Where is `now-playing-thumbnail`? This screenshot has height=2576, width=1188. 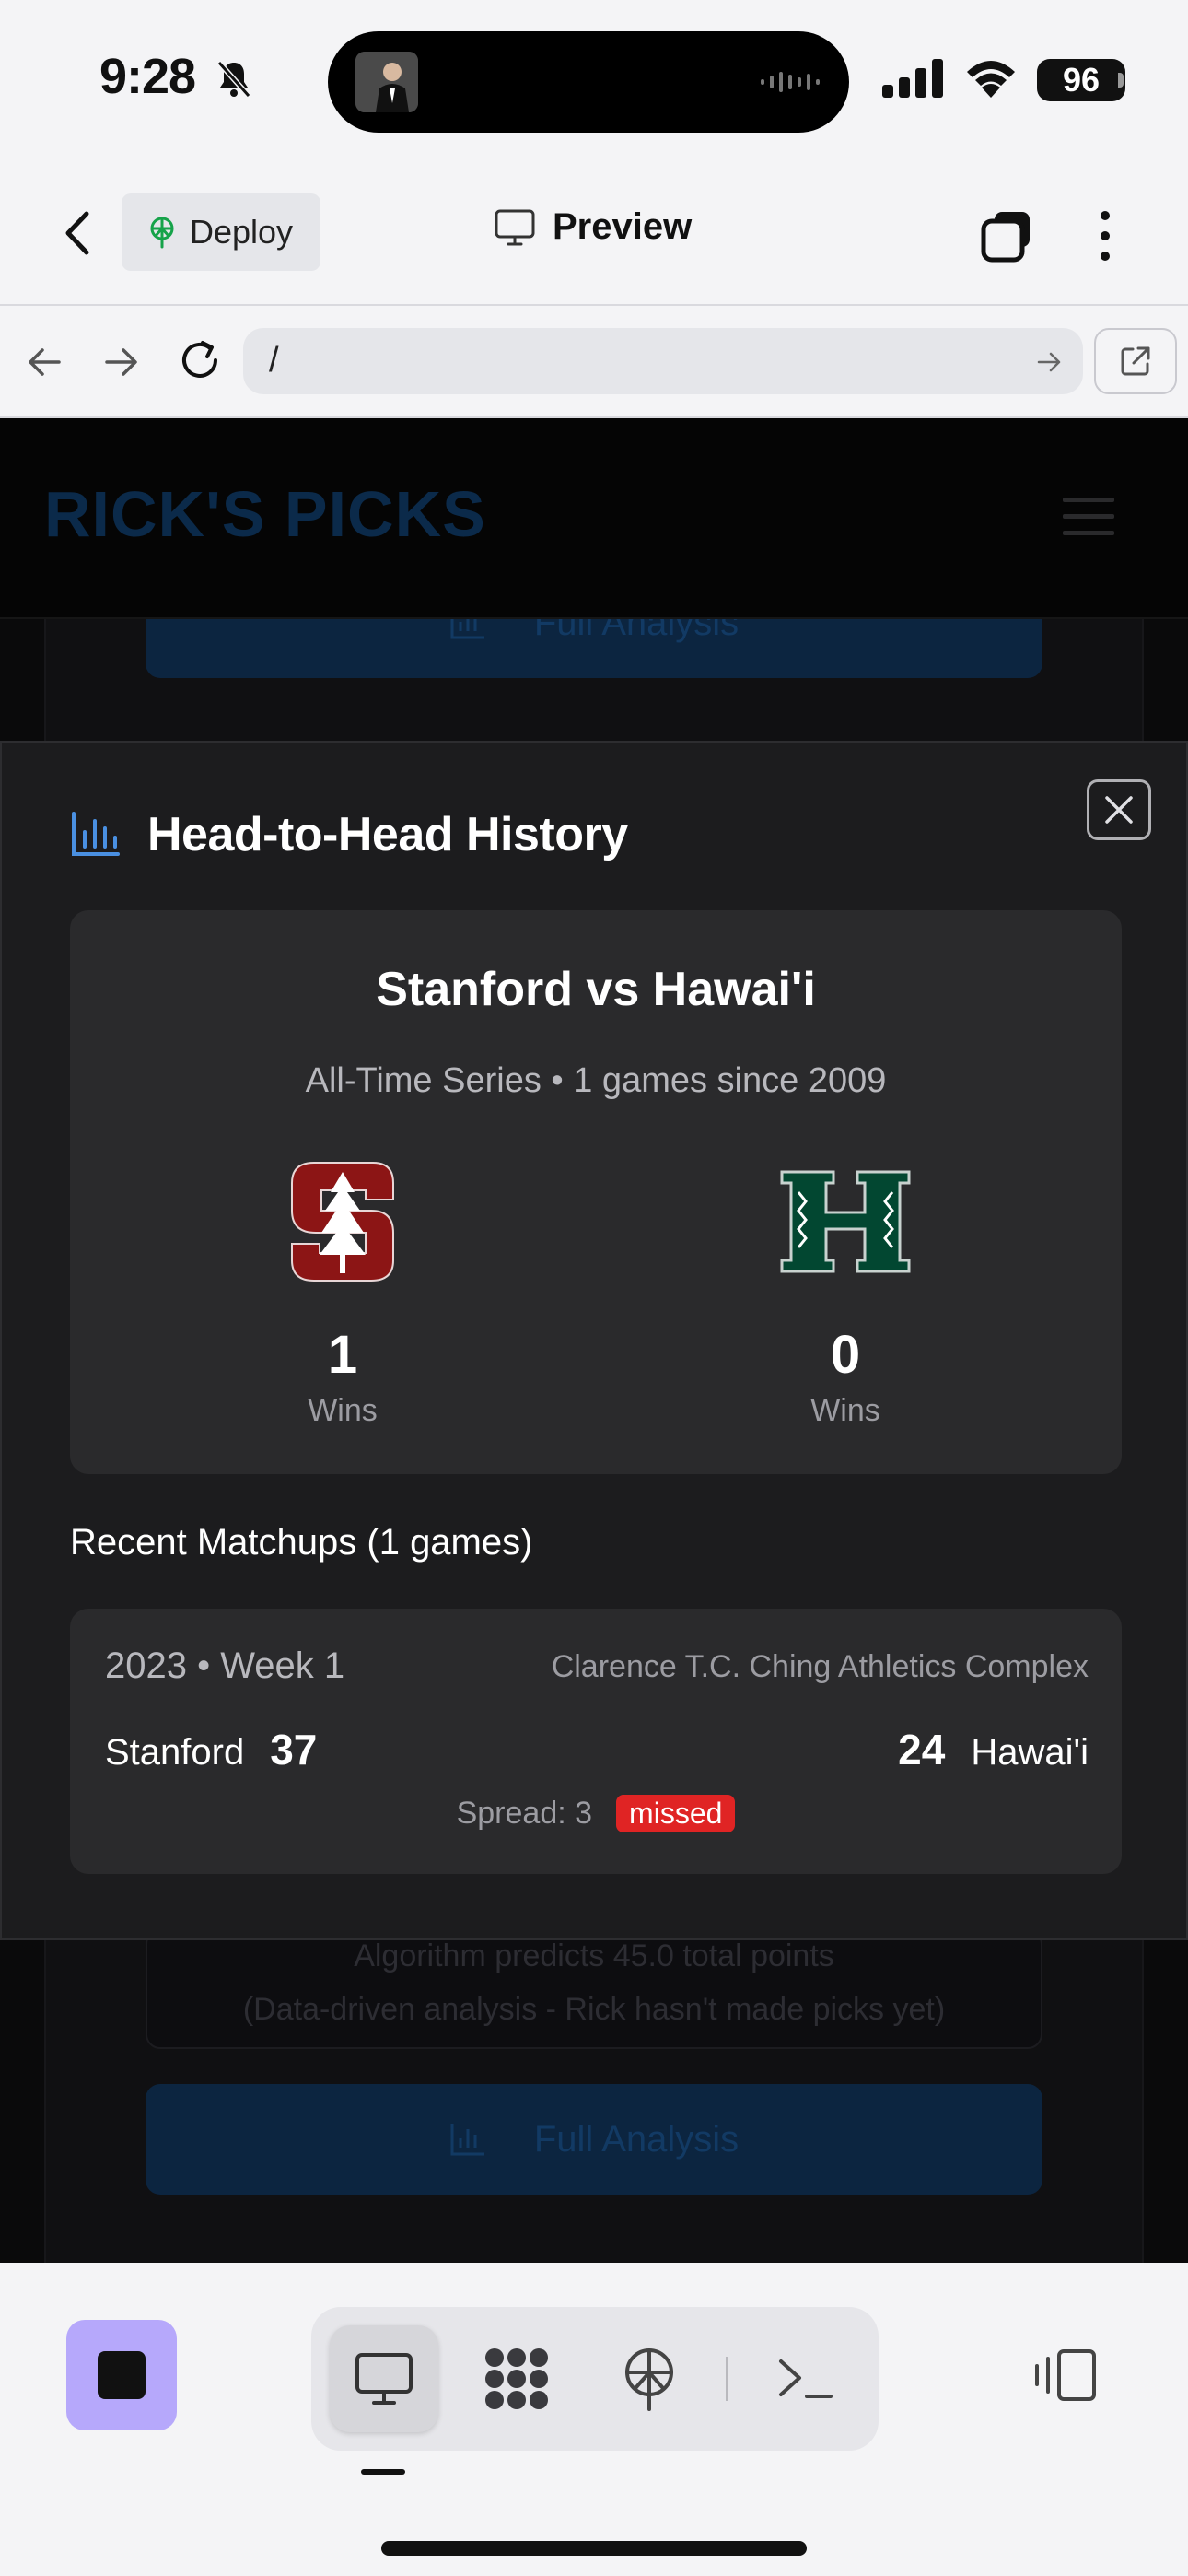
now-playing-thumbnail is located at coordinates (386, 82).